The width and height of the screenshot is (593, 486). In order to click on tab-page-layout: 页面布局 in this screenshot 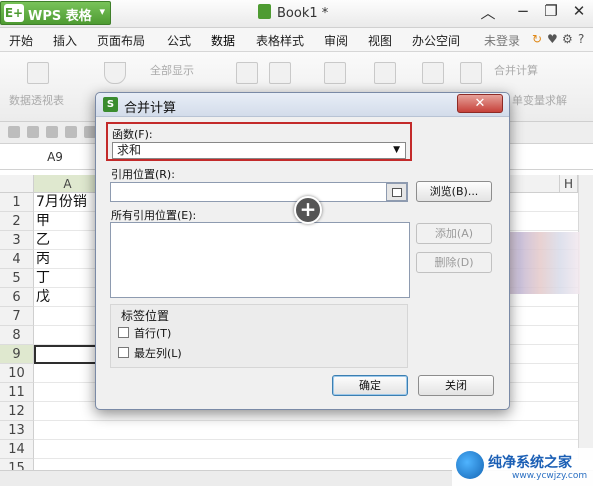, I will do `click(121, 40)`.